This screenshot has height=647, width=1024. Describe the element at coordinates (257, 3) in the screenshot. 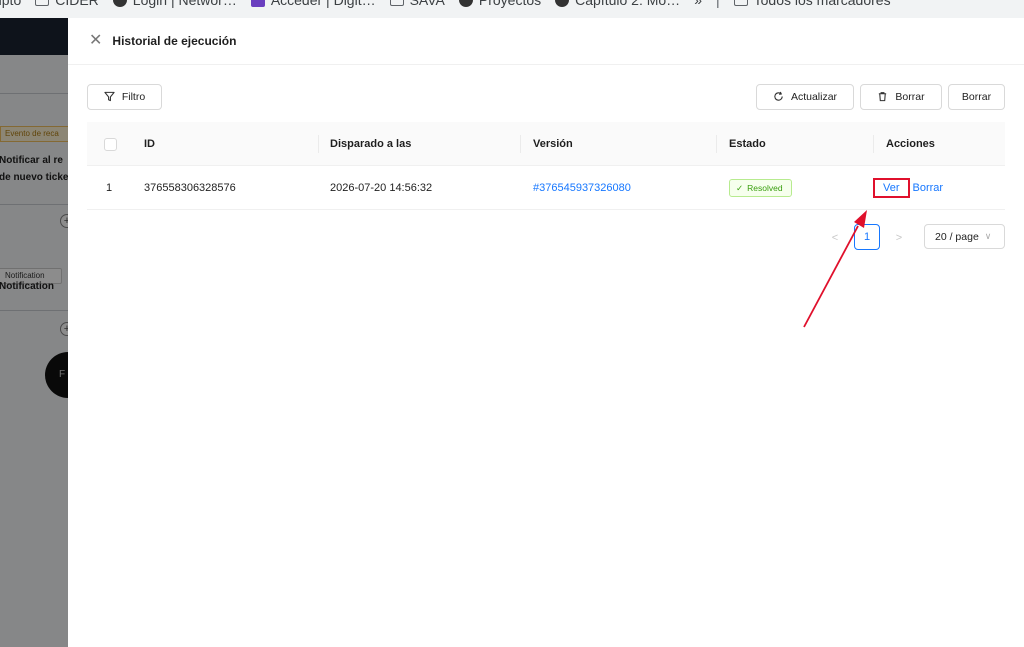

I see `digit-logo-icon` at that location.